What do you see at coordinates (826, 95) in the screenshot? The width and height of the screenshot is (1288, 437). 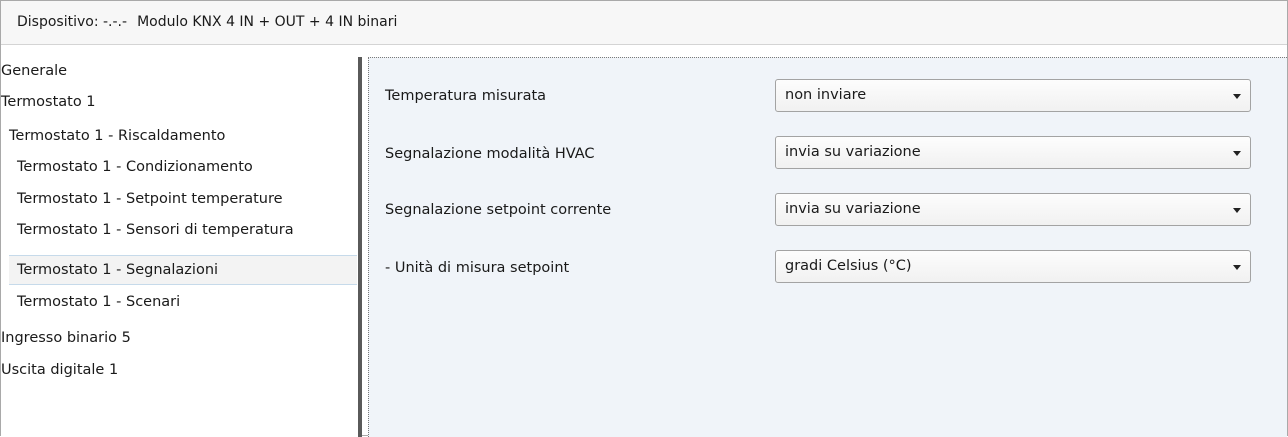 I see `select-value: non inviare` at bounding box center [826, 95].